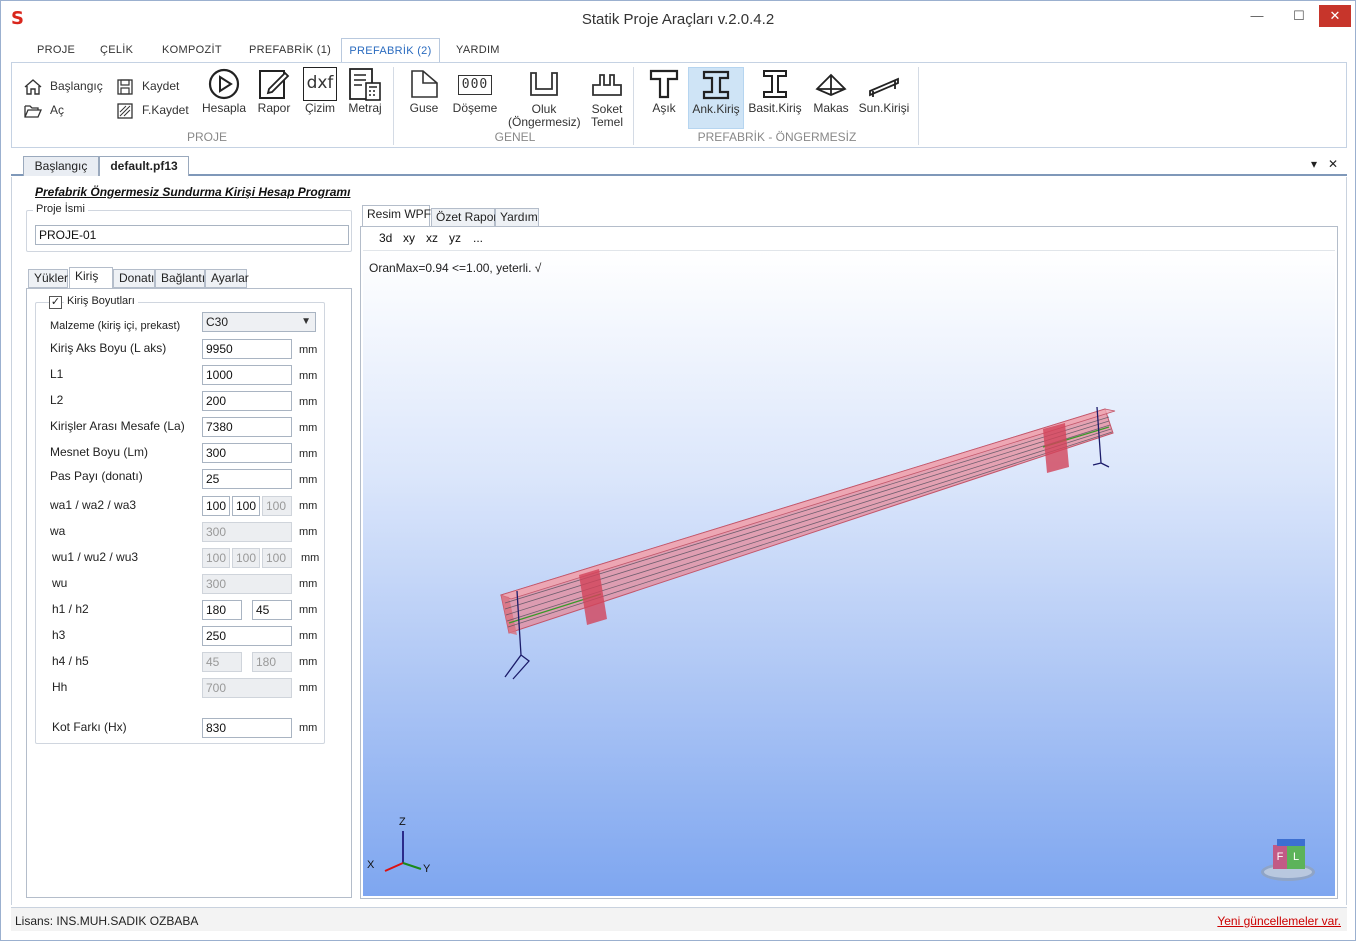 This screenshot has width=1356, height=941. What do you see at coordinates (320, 108) in the screenshot?
I see `cizim-label: Çizim` at bounding box center [320, 108].